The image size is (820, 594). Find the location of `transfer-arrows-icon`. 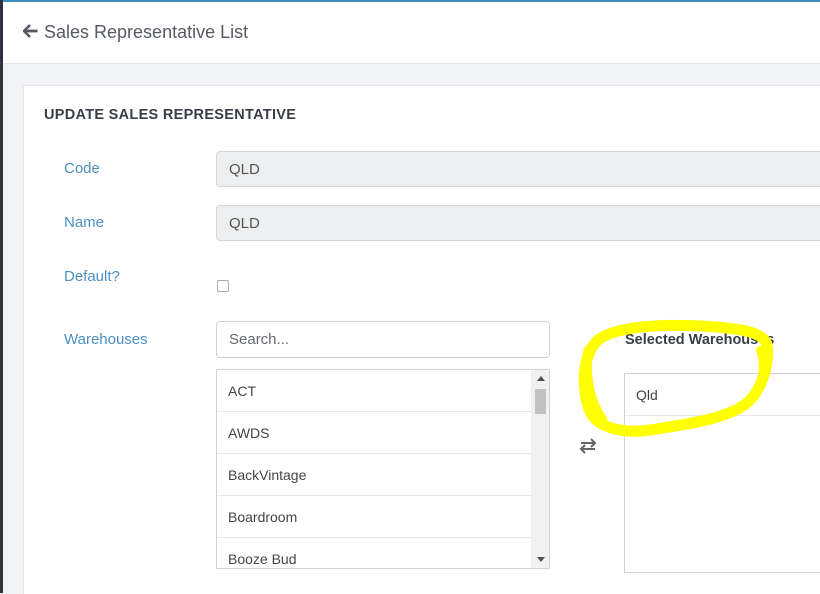

transfer-arrows-icon is located at coordinates (588, 448).